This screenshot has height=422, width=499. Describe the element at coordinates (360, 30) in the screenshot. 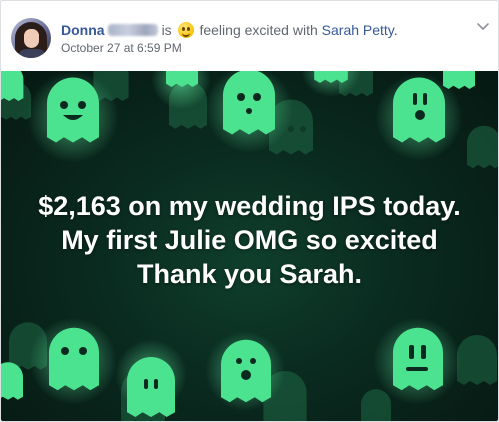

I see `tagged-person-link: Sarah Petty.` at that location.